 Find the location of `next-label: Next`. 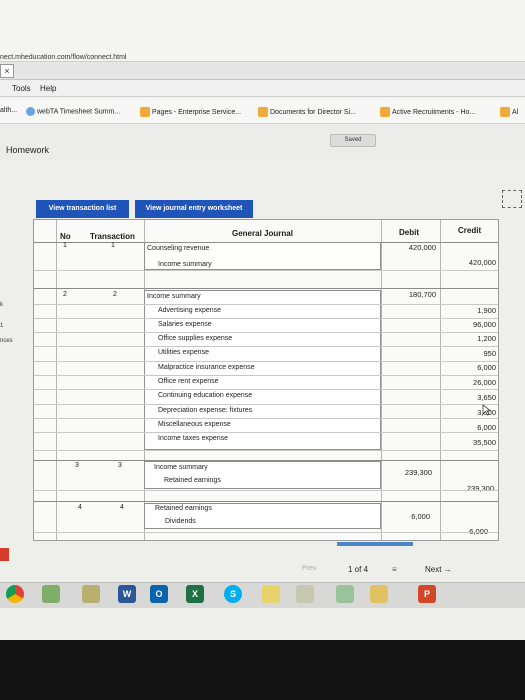

next-label: Next is located at coordinates (433, 569).